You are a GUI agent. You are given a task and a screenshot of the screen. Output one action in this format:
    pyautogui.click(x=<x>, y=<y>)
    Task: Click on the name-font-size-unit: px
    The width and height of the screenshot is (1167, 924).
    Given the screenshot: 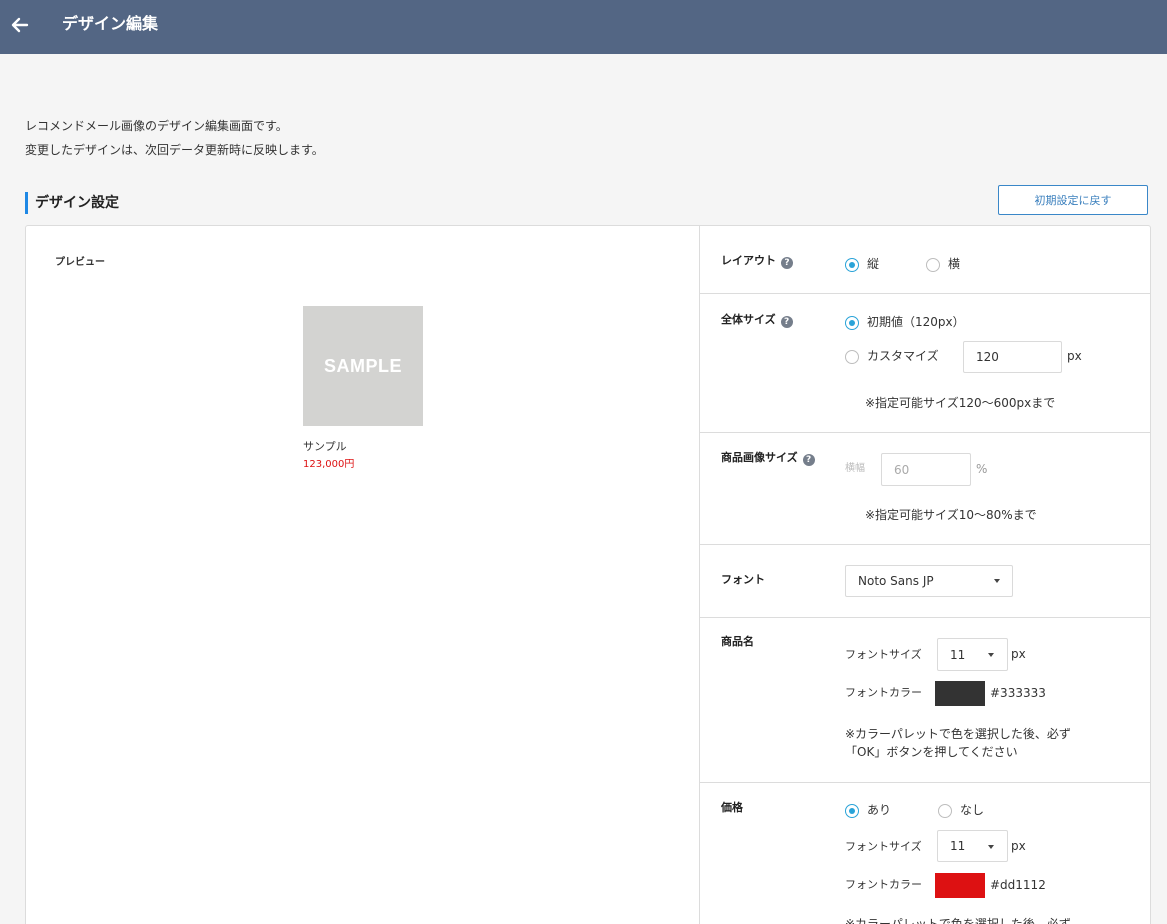 What is the action you would take?
    pyautogui.click(x=1018, y=654)
    